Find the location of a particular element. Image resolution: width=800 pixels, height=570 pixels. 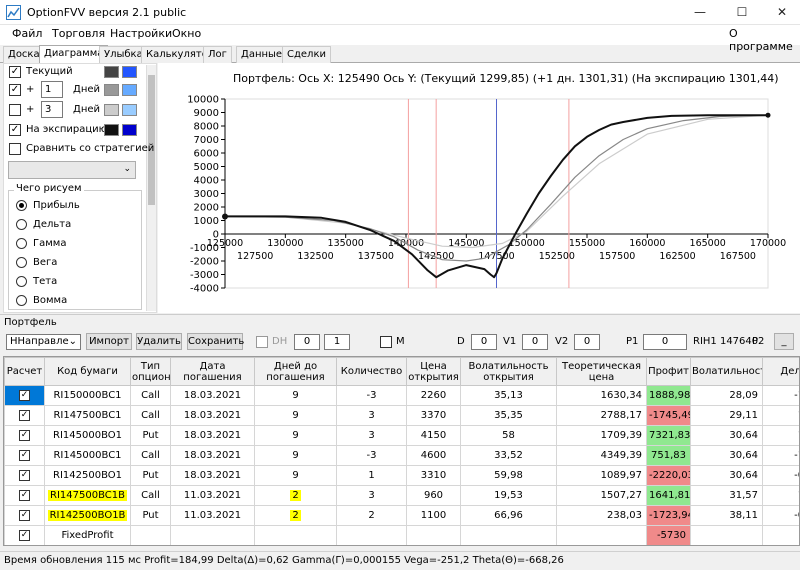

cell-code: RI142500BO1 is located at coordinates (87, 475).